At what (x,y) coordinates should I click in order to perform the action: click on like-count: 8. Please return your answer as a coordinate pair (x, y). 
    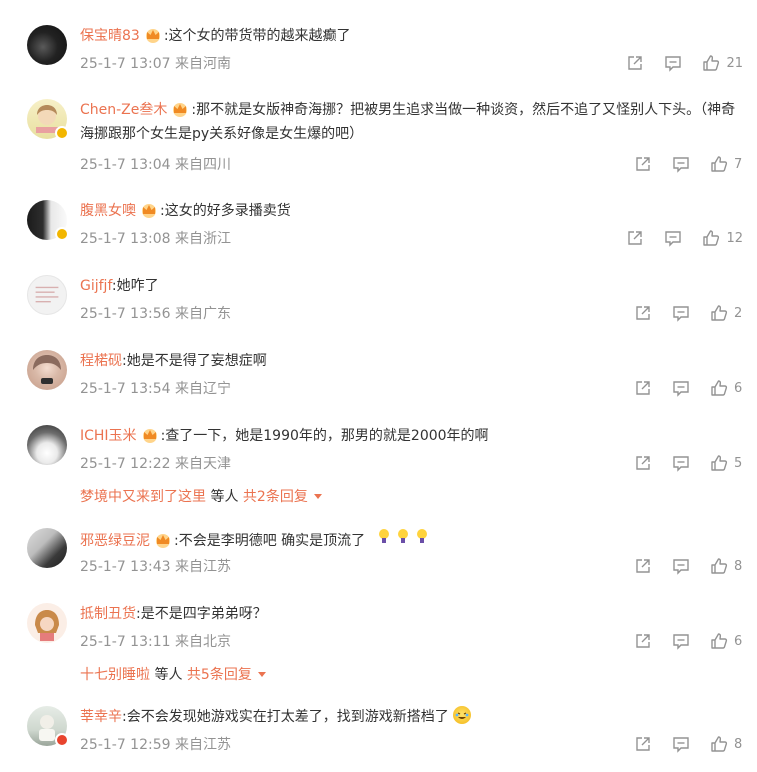
    Looking at the image, I should click on (738, 566).